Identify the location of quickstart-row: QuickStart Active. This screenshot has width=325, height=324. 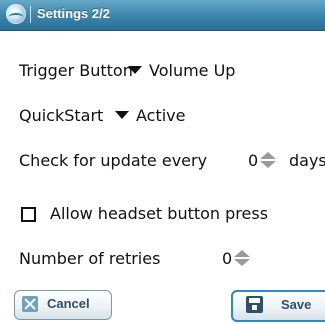
(162, 116).